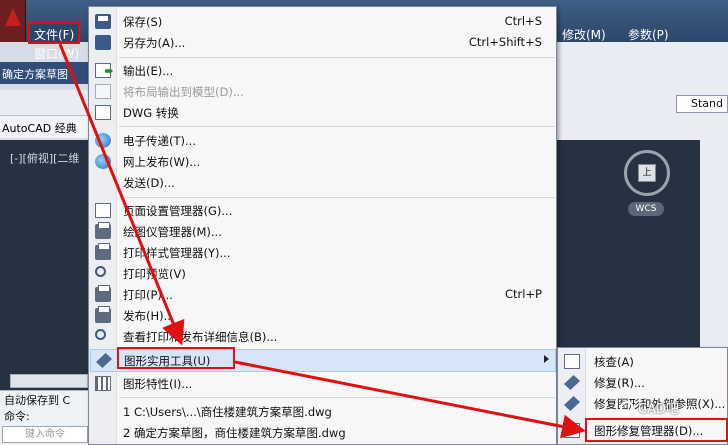  Describe the element at coordinates (103, 112) in the screenshot. I see `dwg-convert-icon` at that location.